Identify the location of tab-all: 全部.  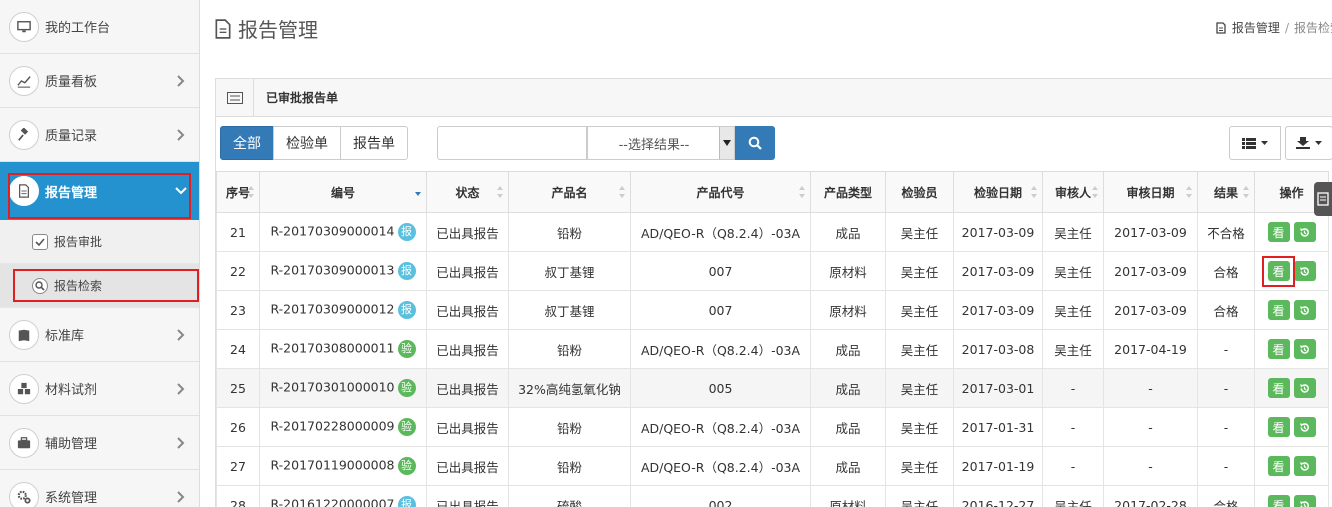
(247, 143).